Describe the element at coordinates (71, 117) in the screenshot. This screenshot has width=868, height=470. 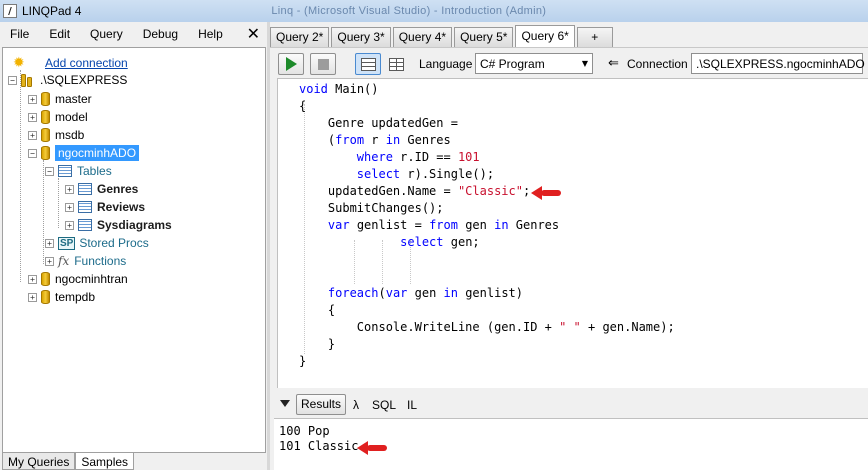
I see `db-label: model` at that location.